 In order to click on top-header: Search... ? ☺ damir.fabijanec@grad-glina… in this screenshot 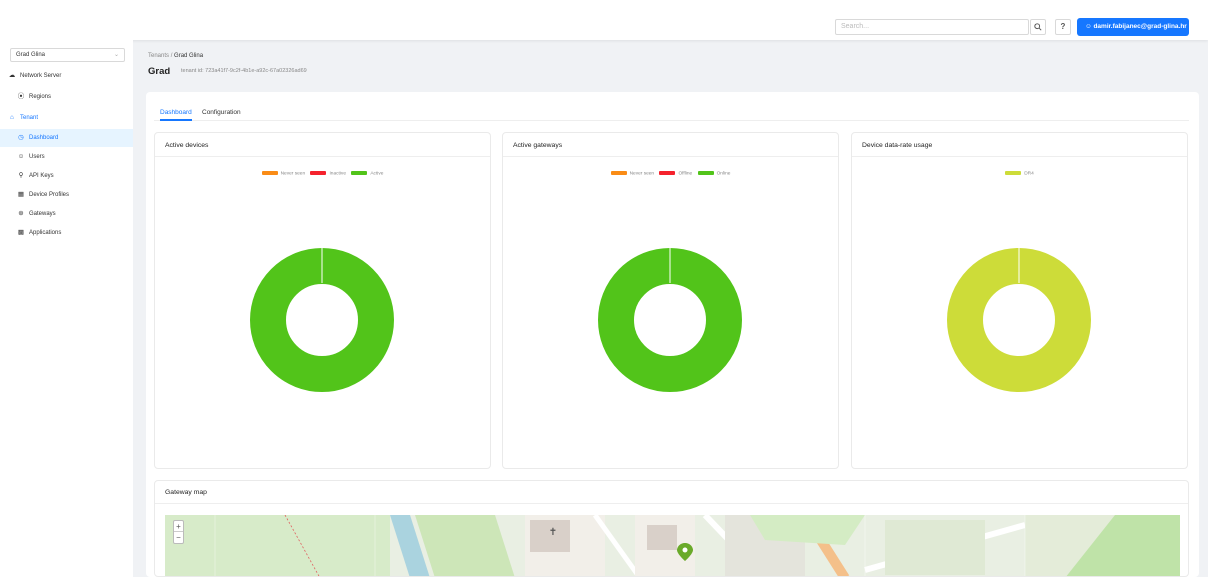, I will do `click(604, 20)`.